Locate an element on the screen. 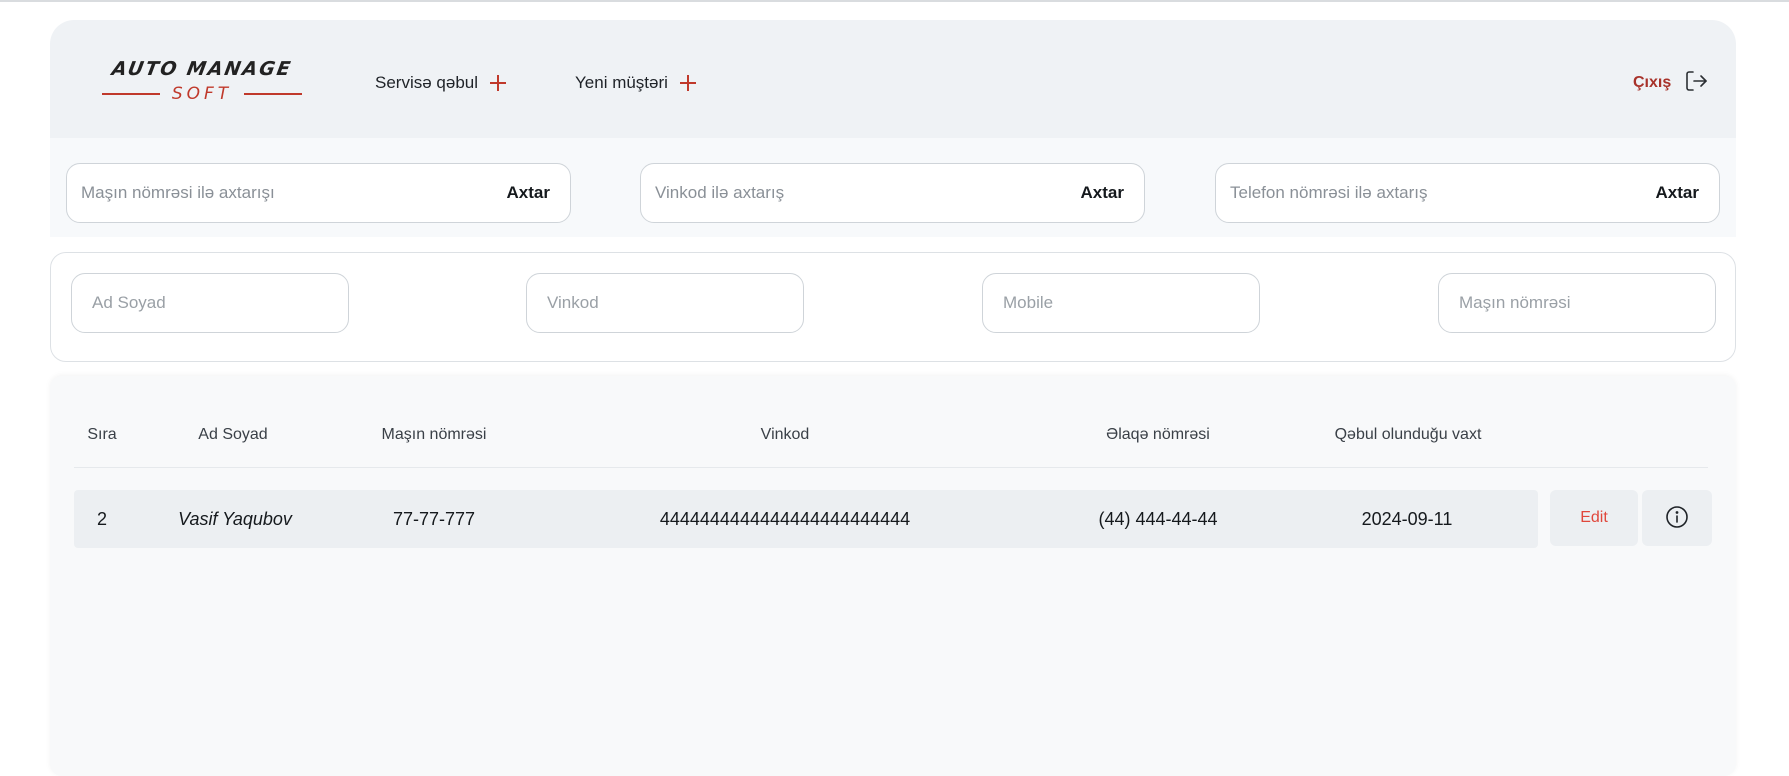 Image resolution: width=1789 pixels, height=776 pixels. phone-search-input is located at coordinates (1420, 193).